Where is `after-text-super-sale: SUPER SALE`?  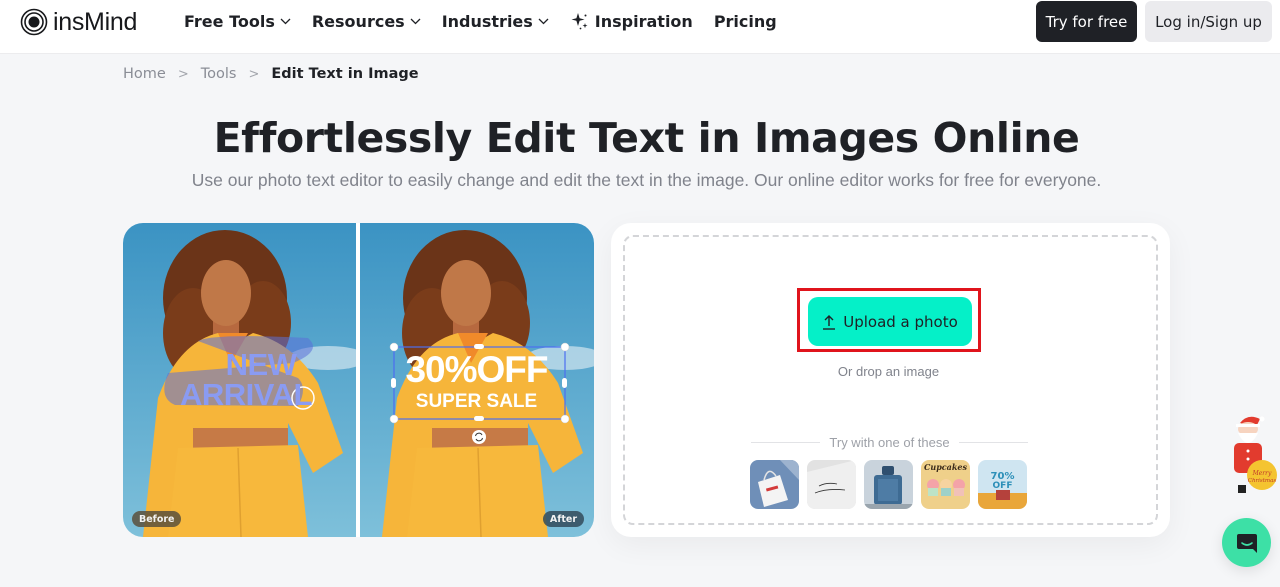
after-text-super-sale: SUPER SALE is located at coordinates (476, 401).